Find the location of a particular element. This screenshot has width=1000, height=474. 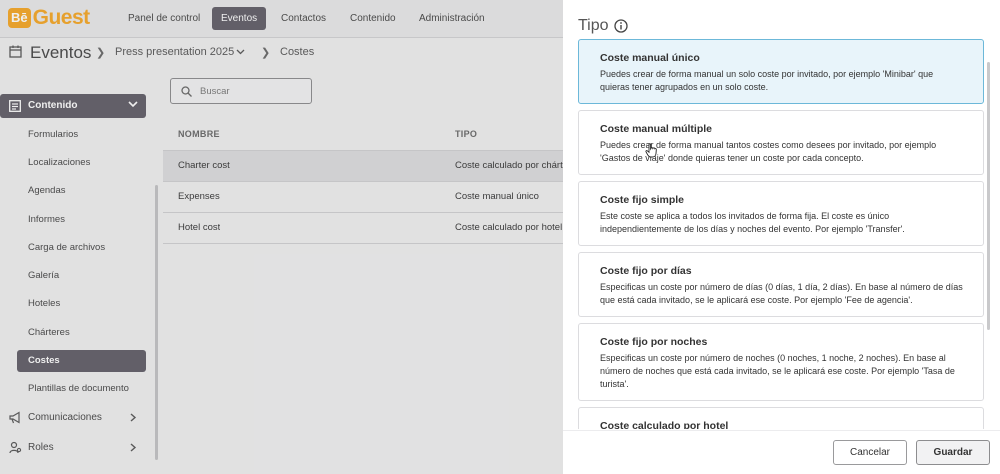

option-coste-calculado-por-hotel: Coste calculado por hotel is located at coordinates (781, 418).